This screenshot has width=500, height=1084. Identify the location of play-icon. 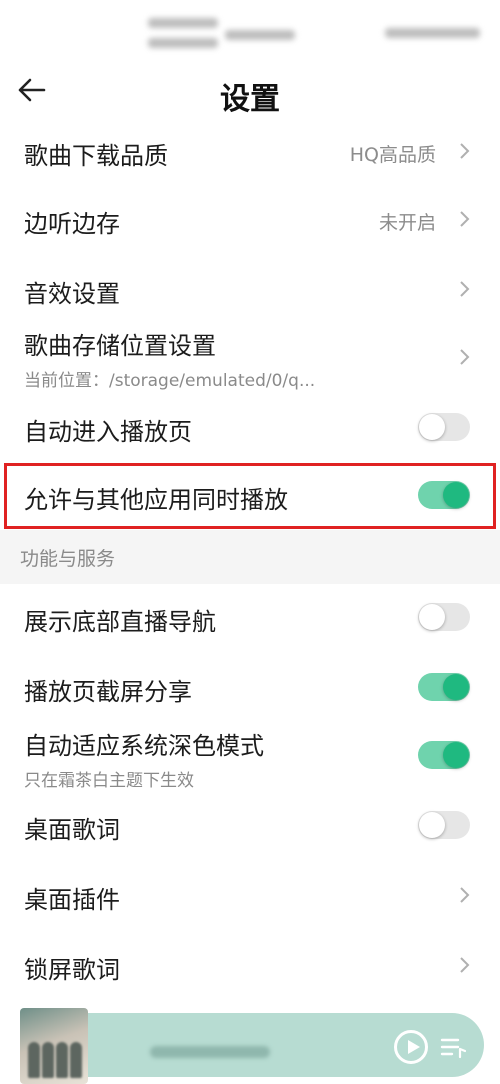
(411, 1047).